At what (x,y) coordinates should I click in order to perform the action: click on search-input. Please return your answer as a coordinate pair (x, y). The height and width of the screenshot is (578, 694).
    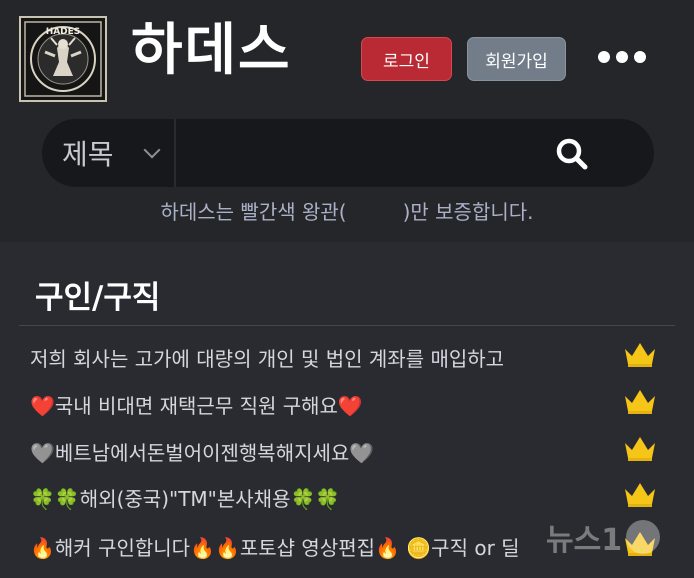
    Looking at the image, I should click on (369, 154).